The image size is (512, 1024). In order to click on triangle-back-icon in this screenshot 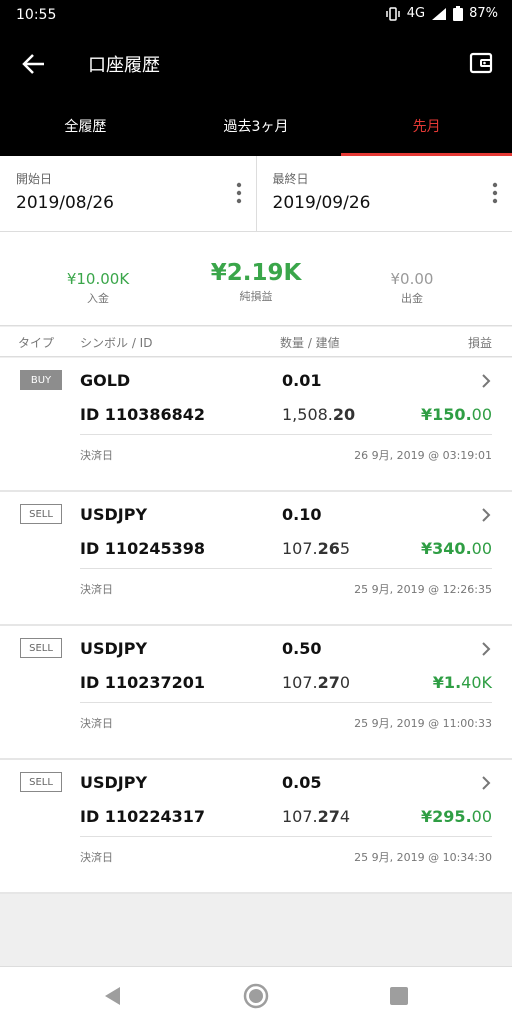, I will do `click(113, 996)`.